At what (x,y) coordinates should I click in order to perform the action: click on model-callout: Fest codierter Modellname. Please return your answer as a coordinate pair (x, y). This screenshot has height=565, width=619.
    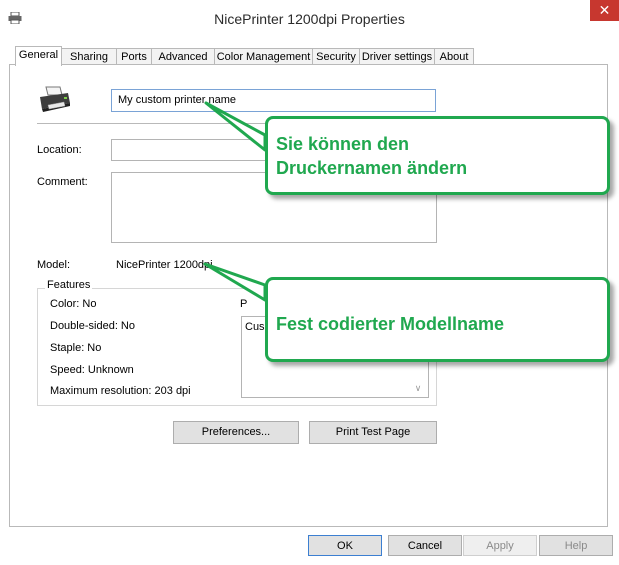
    Looking at the image, I should click on (437, 319).